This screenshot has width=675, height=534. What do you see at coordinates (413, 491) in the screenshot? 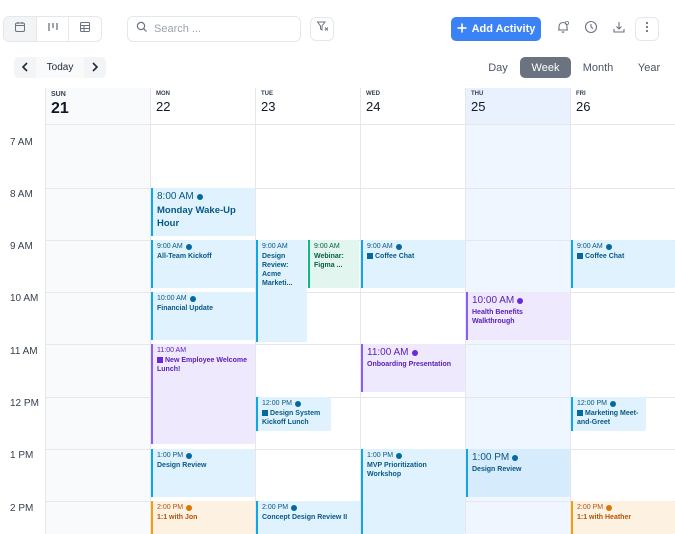
I see `event-mvp-prioritization-workshop: 1:00 PM MVP Prioritization Workshop` at bounding box center [413, 491].